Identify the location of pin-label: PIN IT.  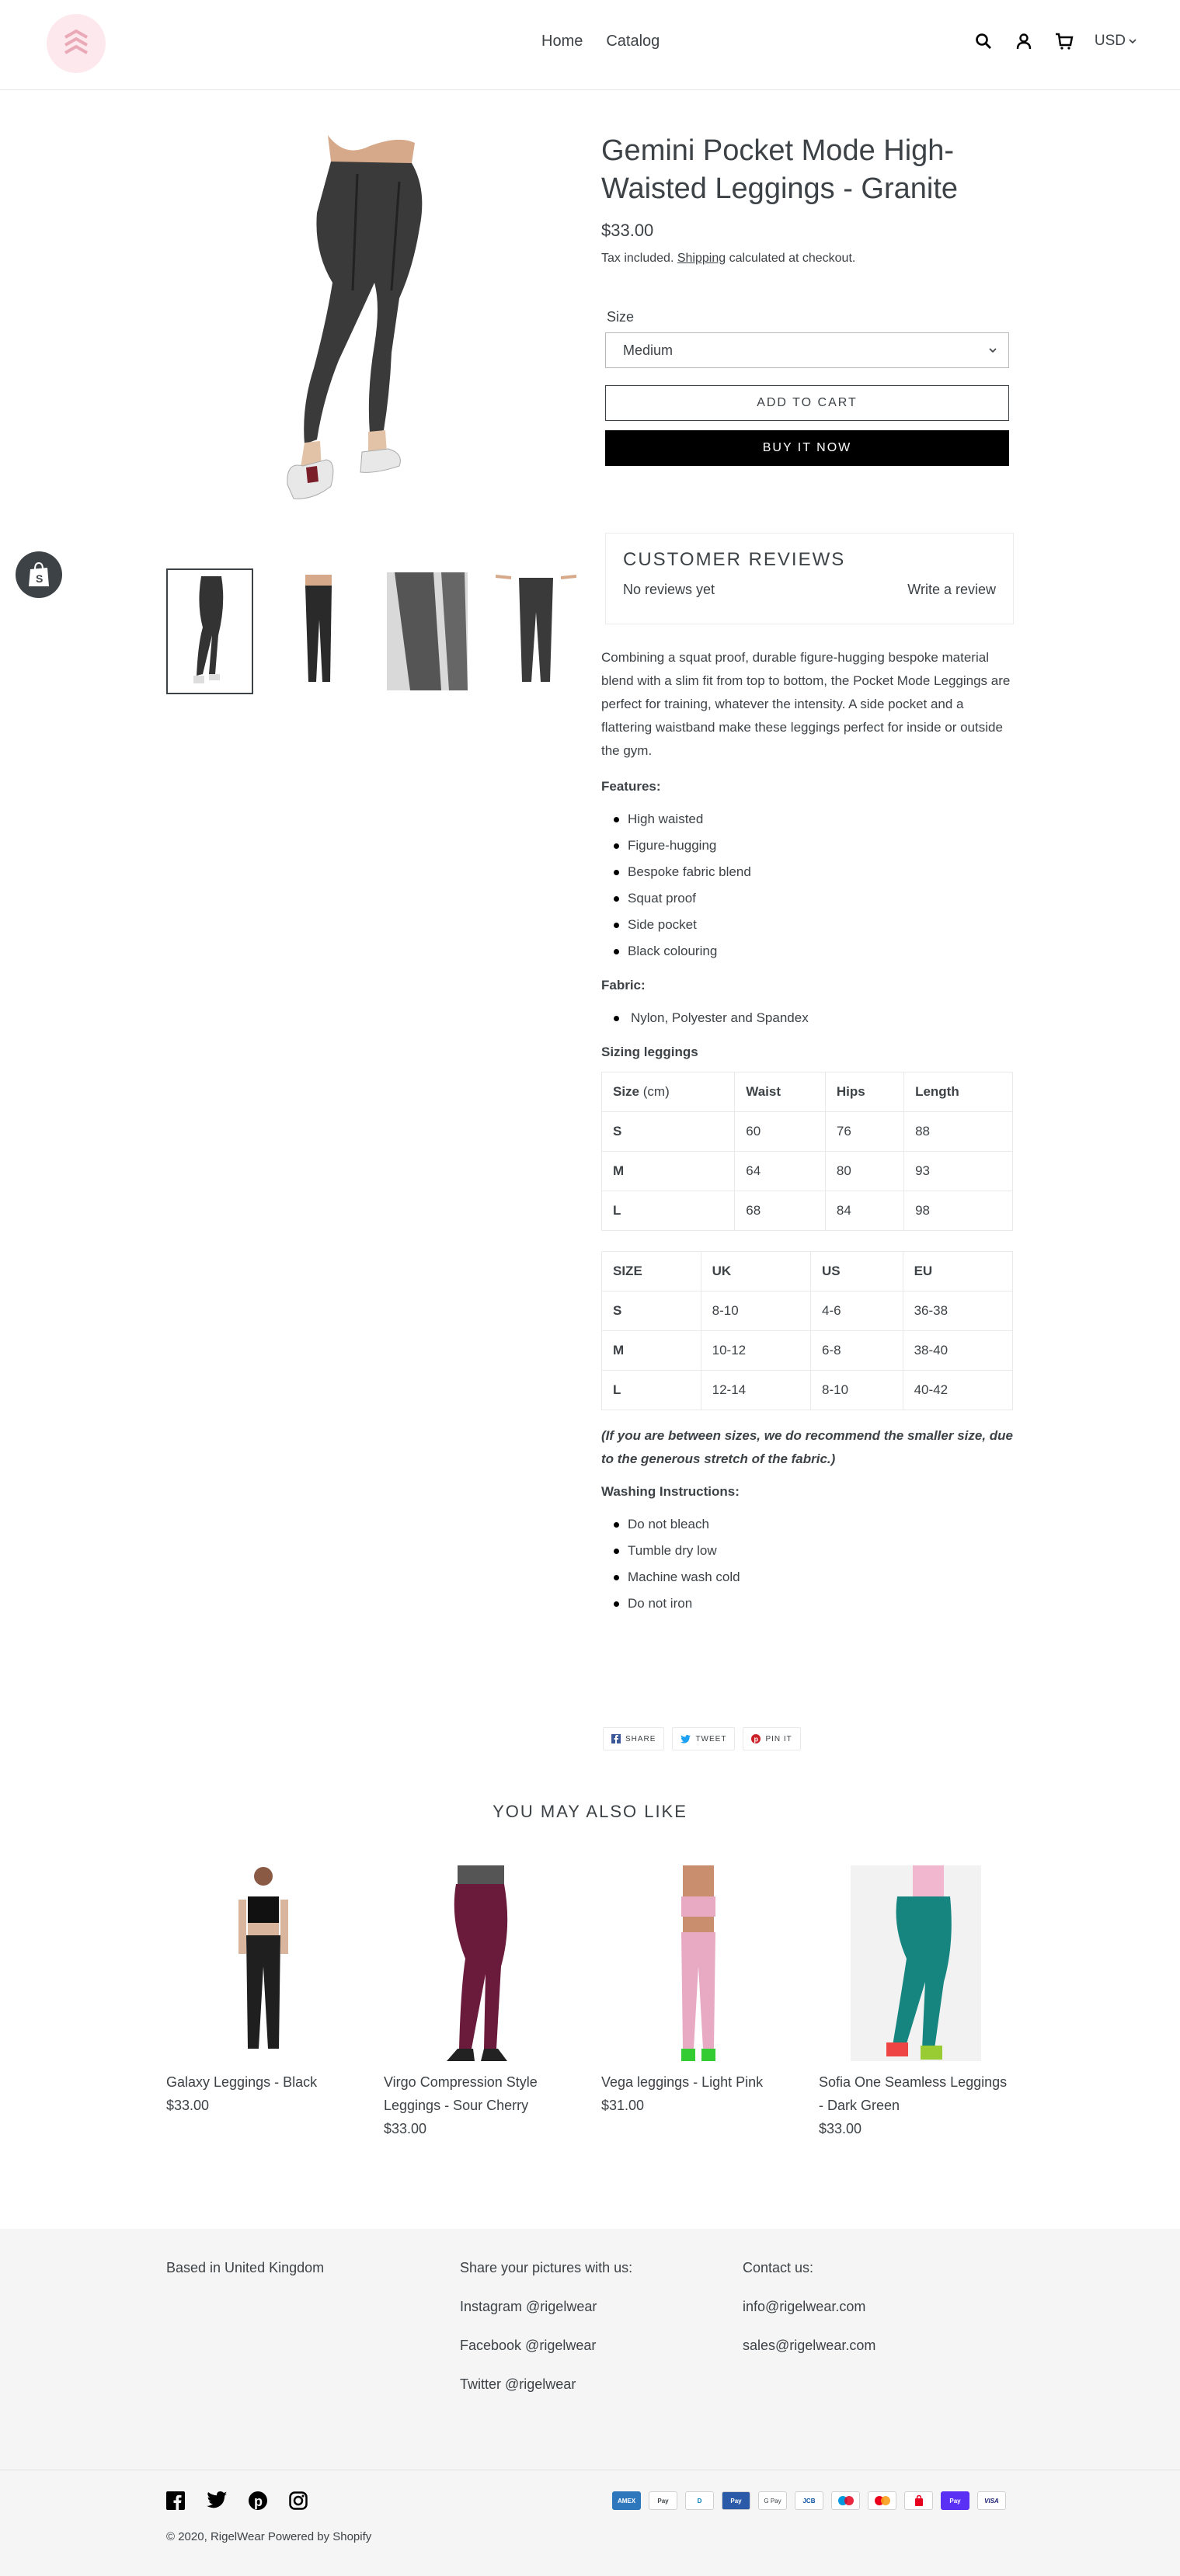
(778, 1739).